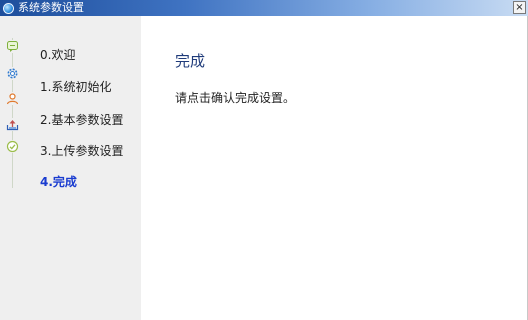  I want to click on chat-bubble-icon, so click(12, 46).